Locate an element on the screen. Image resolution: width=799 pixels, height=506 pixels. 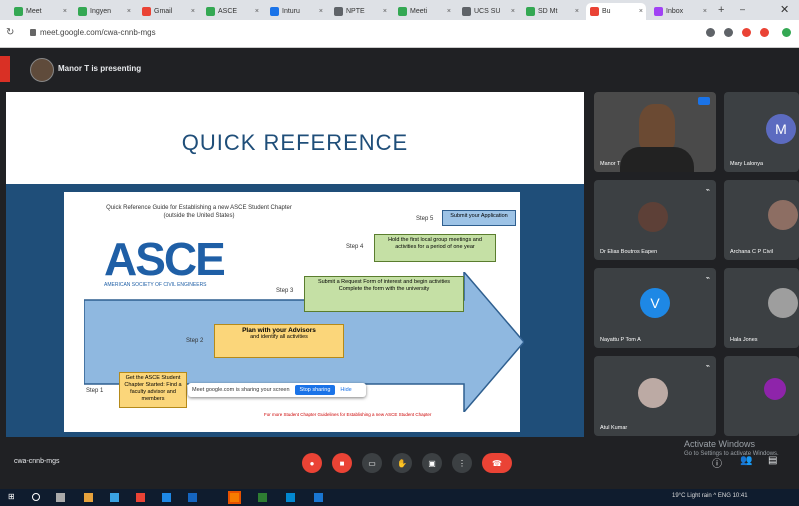
minimize-window-button: – is located at coordinates (742, 9).